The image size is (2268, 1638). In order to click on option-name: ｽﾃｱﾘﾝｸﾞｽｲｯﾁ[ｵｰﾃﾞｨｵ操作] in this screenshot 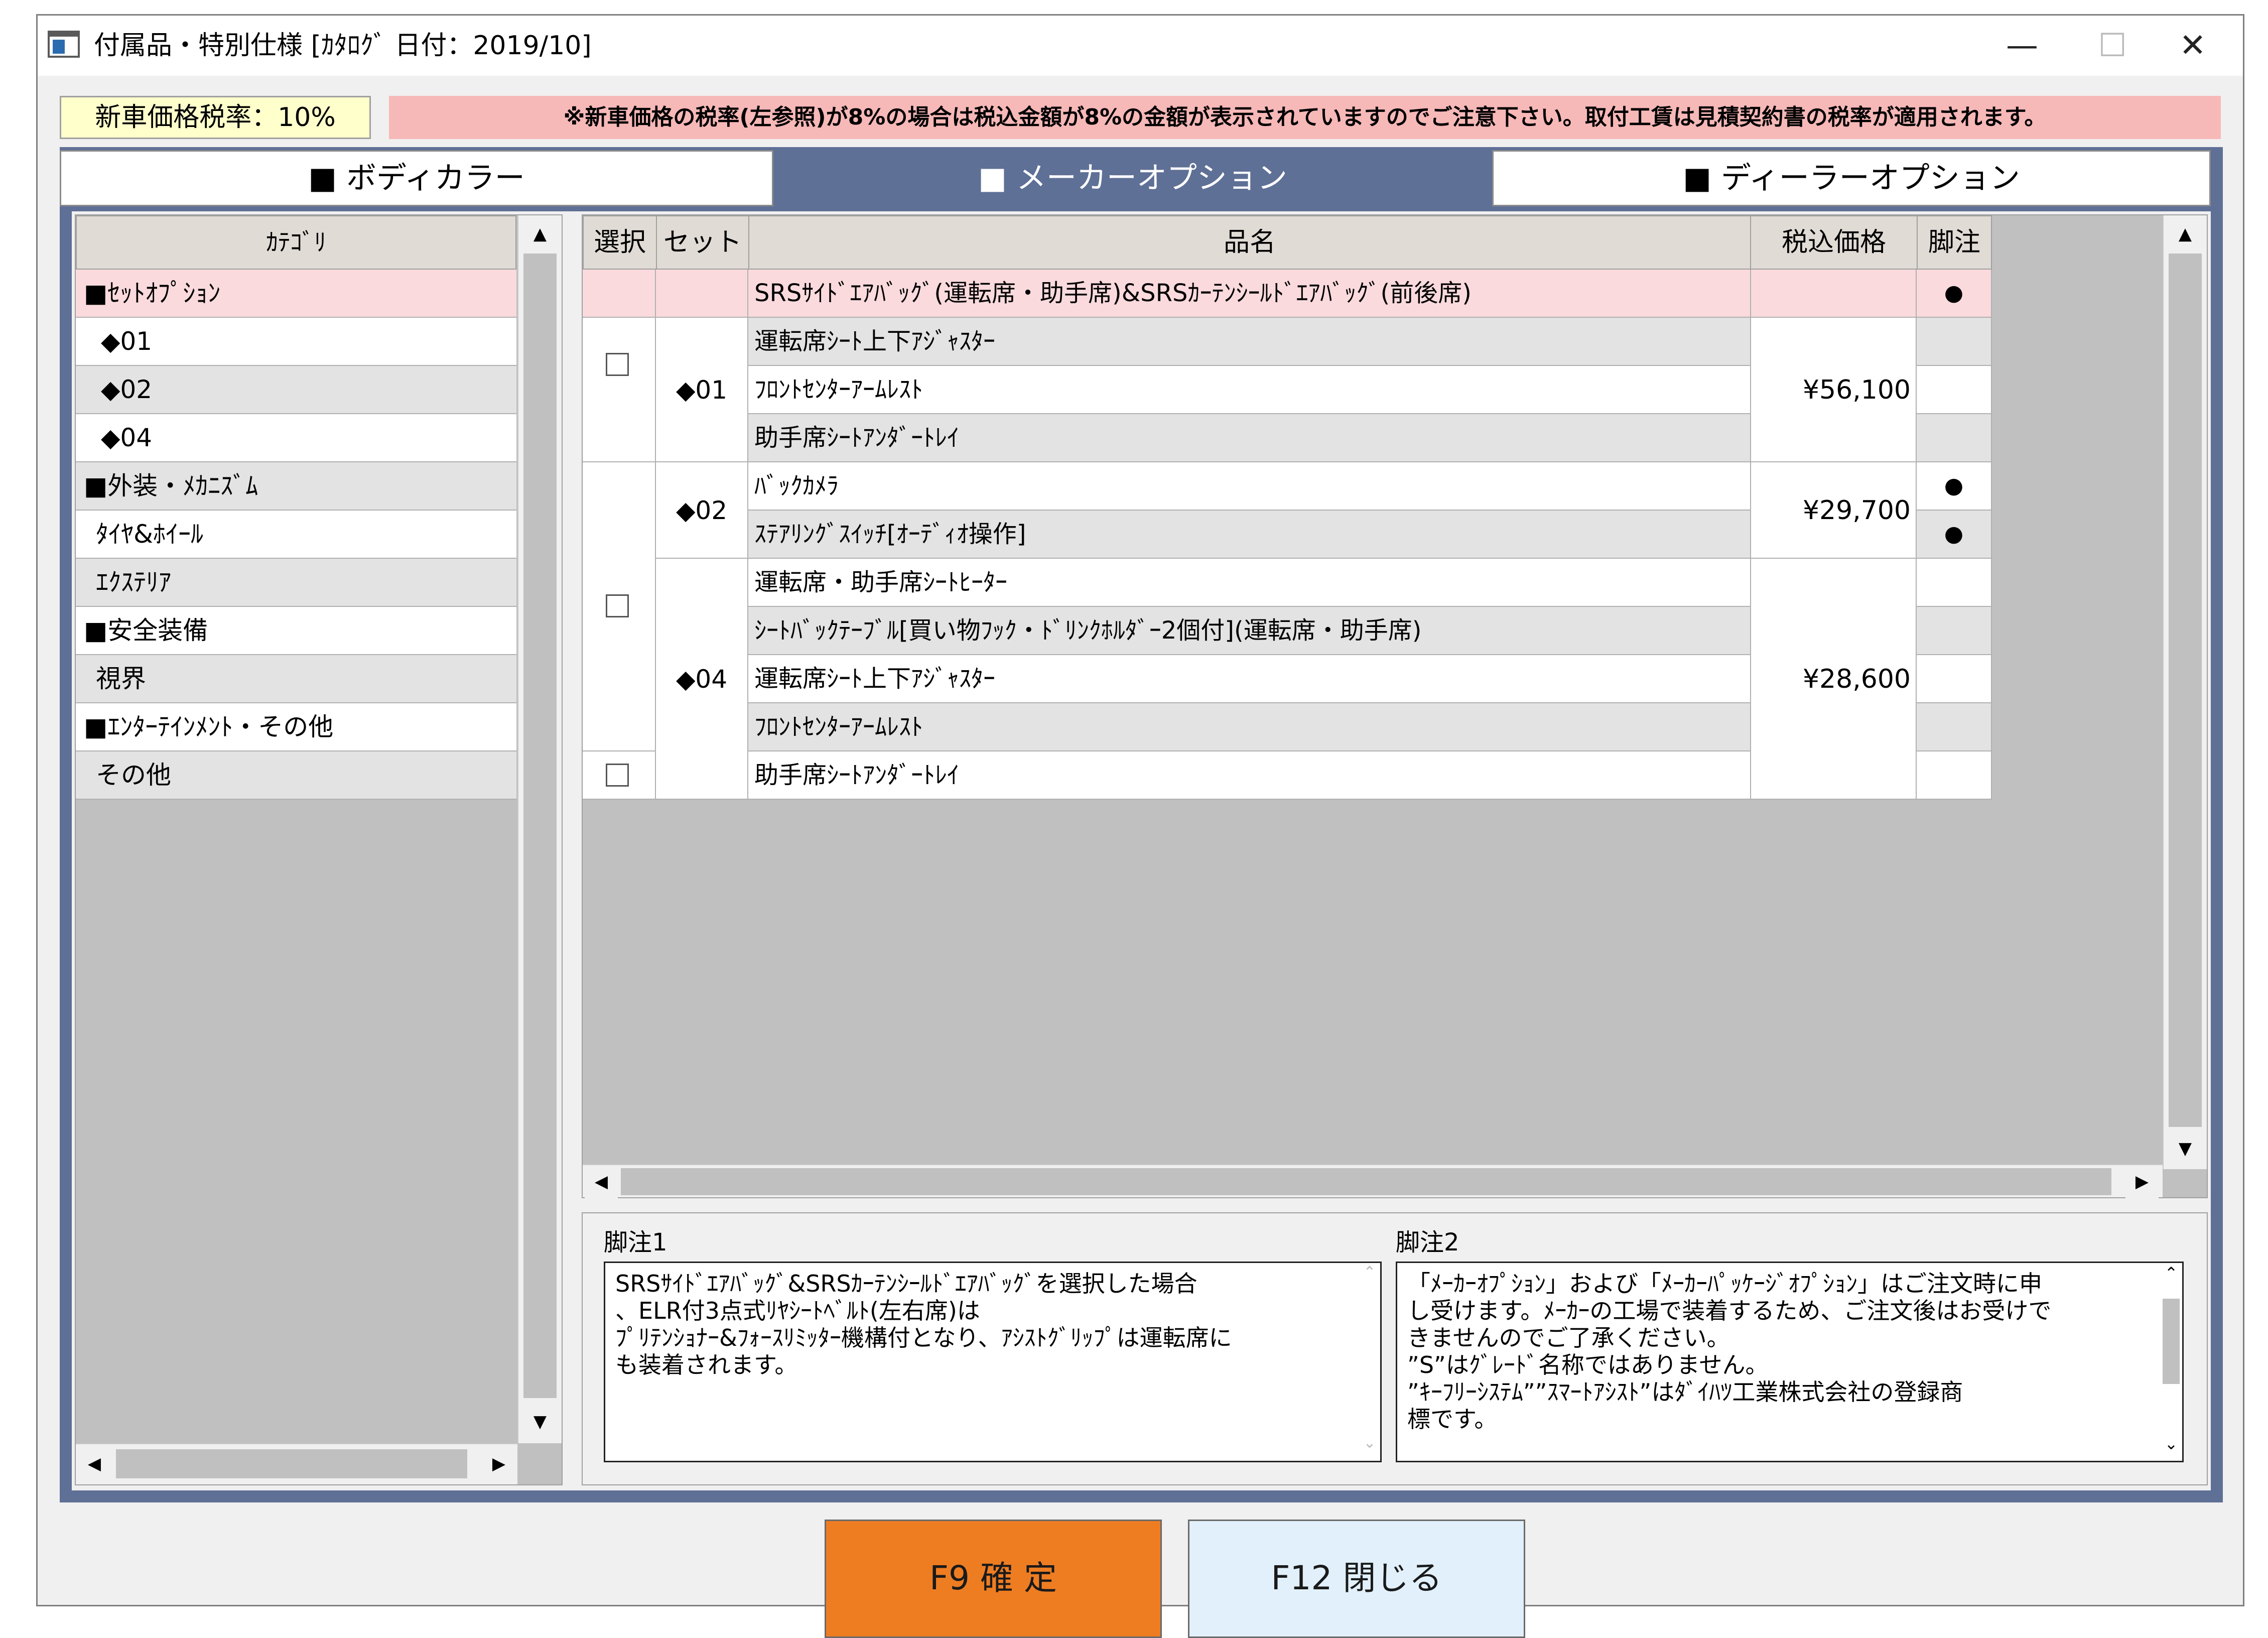, I will do `click(1249, 535)`.